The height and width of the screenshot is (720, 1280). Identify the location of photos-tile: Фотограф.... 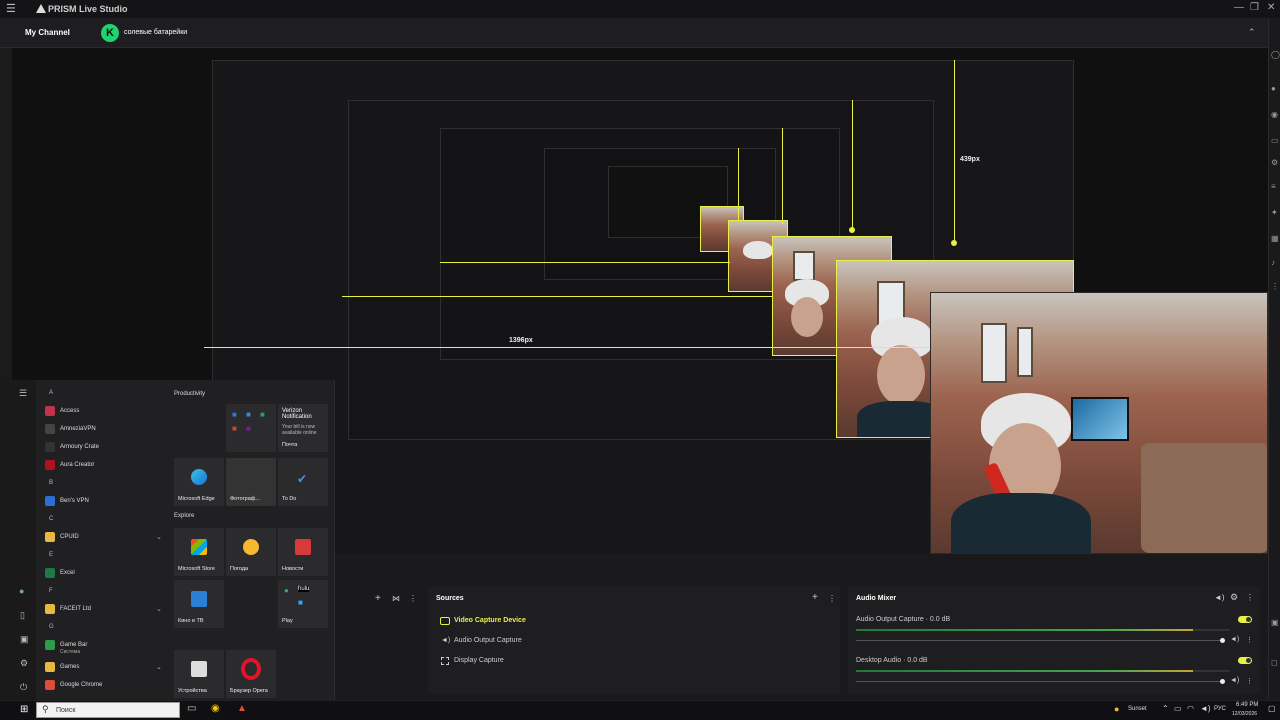
(251, 482).